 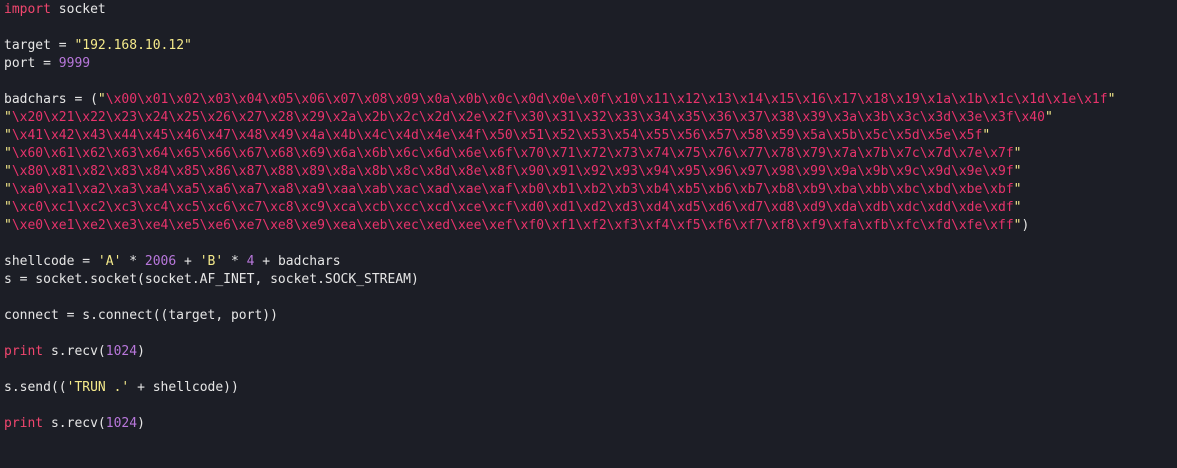 I want to click on code-token-txt: +, so click(x=188, y=261).